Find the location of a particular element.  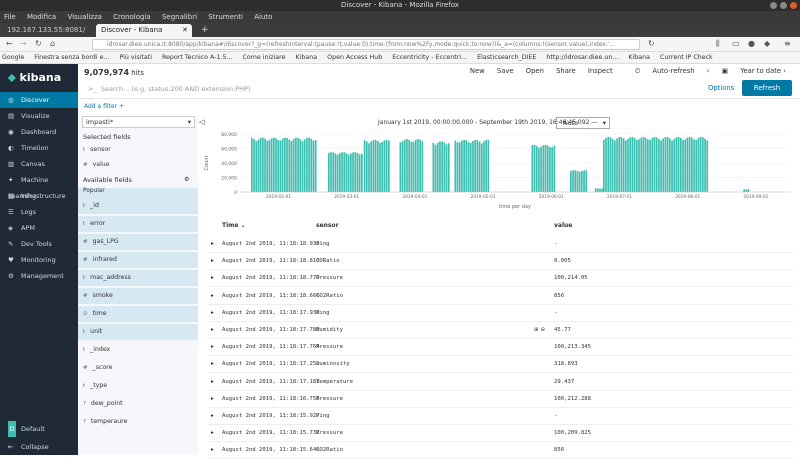

time-picker: ‹ ▣ Year to date › is located at coordinates (746, 71).